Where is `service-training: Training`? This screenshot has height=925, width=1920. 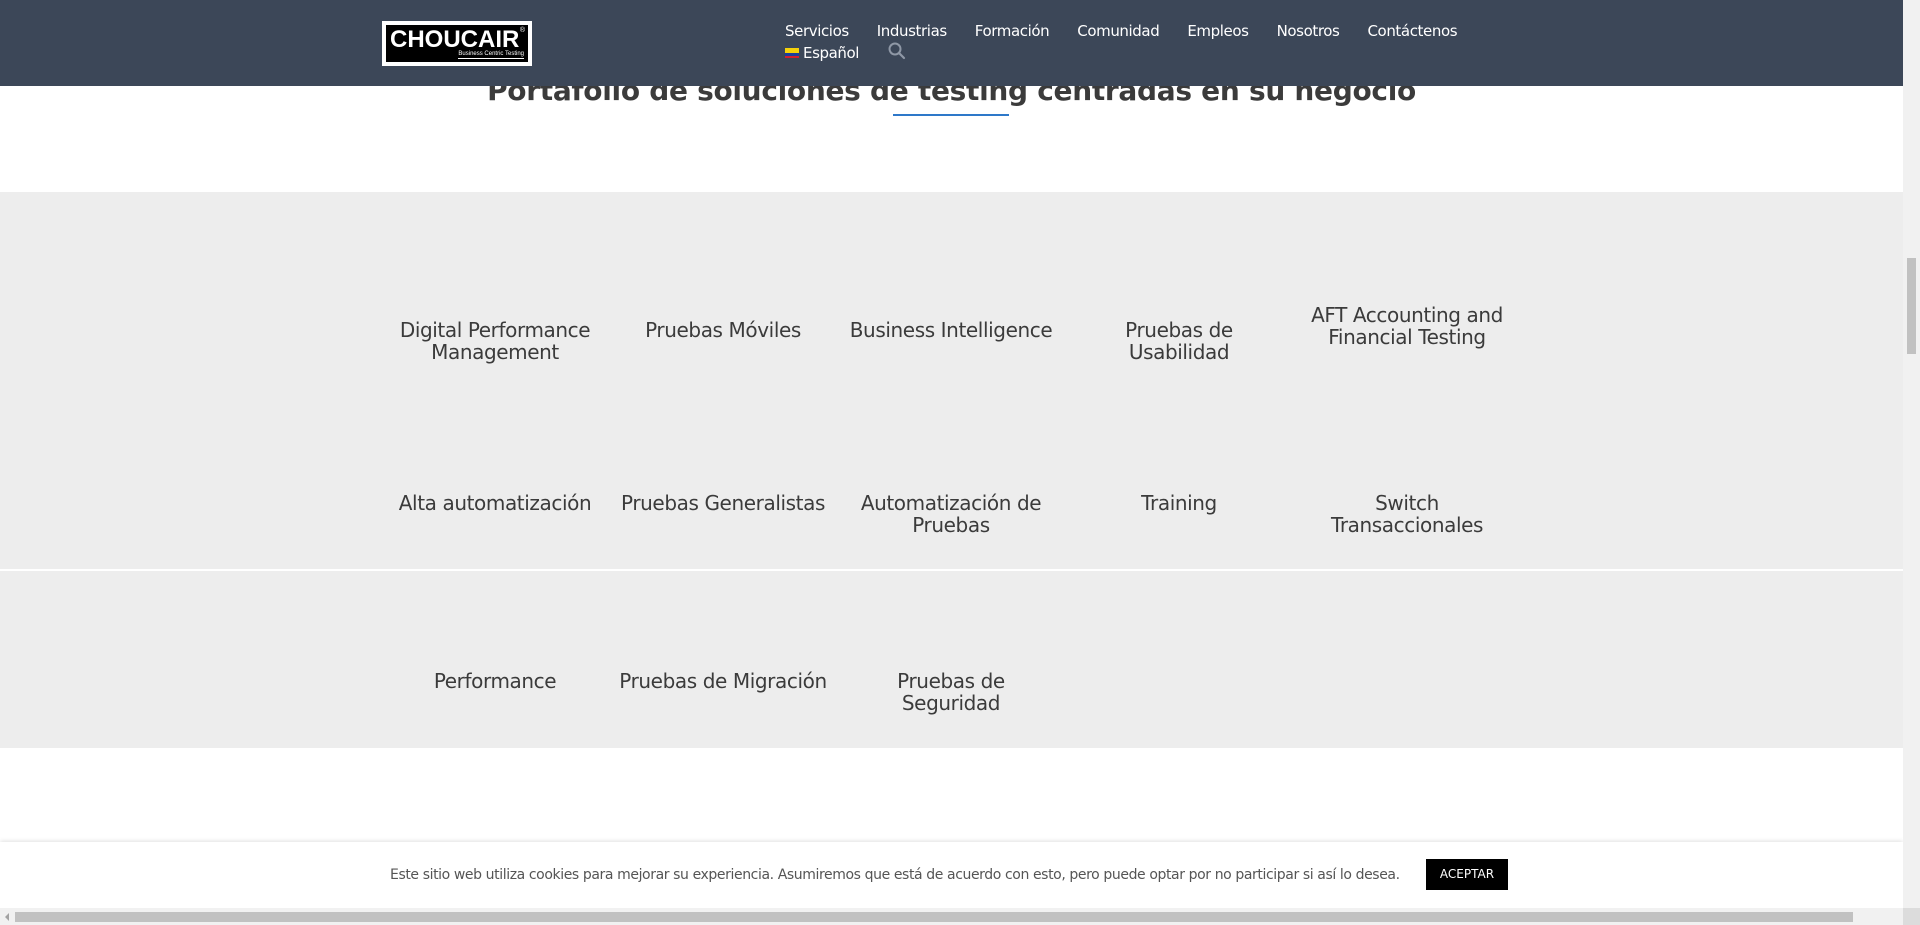 service-training: Training is located at coordinates (1179, 503).